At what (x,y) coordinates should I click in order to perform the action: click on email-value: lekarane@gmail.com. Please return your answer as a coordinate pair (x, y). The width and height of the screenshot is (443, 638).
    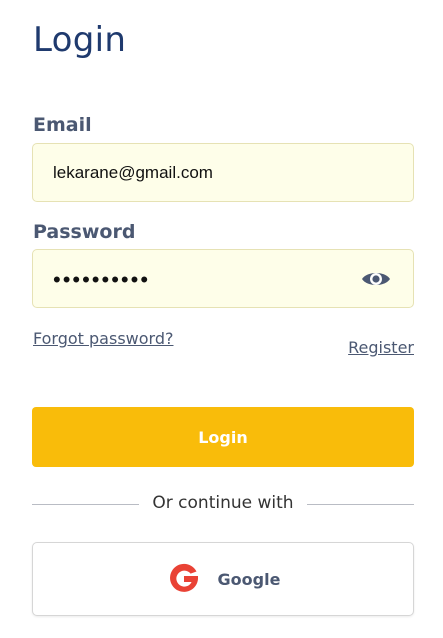
    Looking at the image, I should click on (133, 172).